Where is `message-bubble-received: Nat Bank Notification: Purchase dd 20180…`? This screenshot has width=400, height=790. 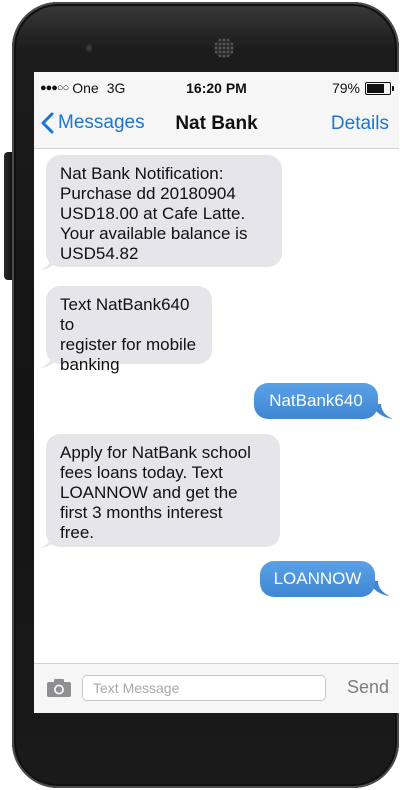 message-bubble-received: Nat Bank Notification: Purchase dd 20180… is located at coordinates (164, 211).